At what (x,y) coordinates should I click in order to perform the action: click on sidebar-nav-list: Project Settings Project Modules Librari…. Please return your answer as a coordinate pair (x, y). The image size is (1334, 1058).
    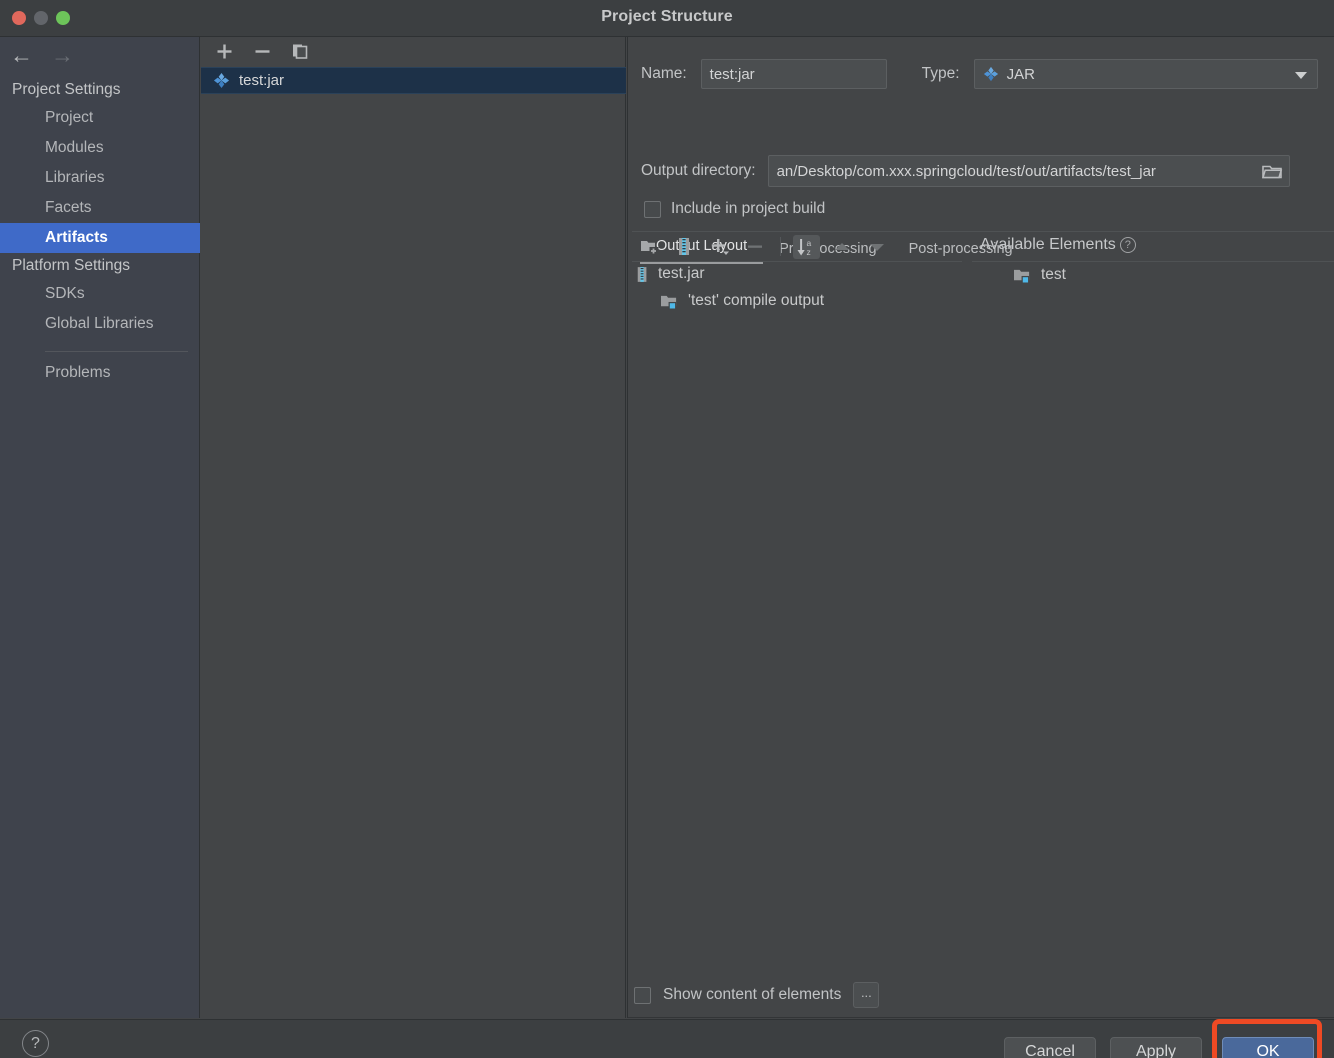
    Looking at the image, I should click on (100, 232).